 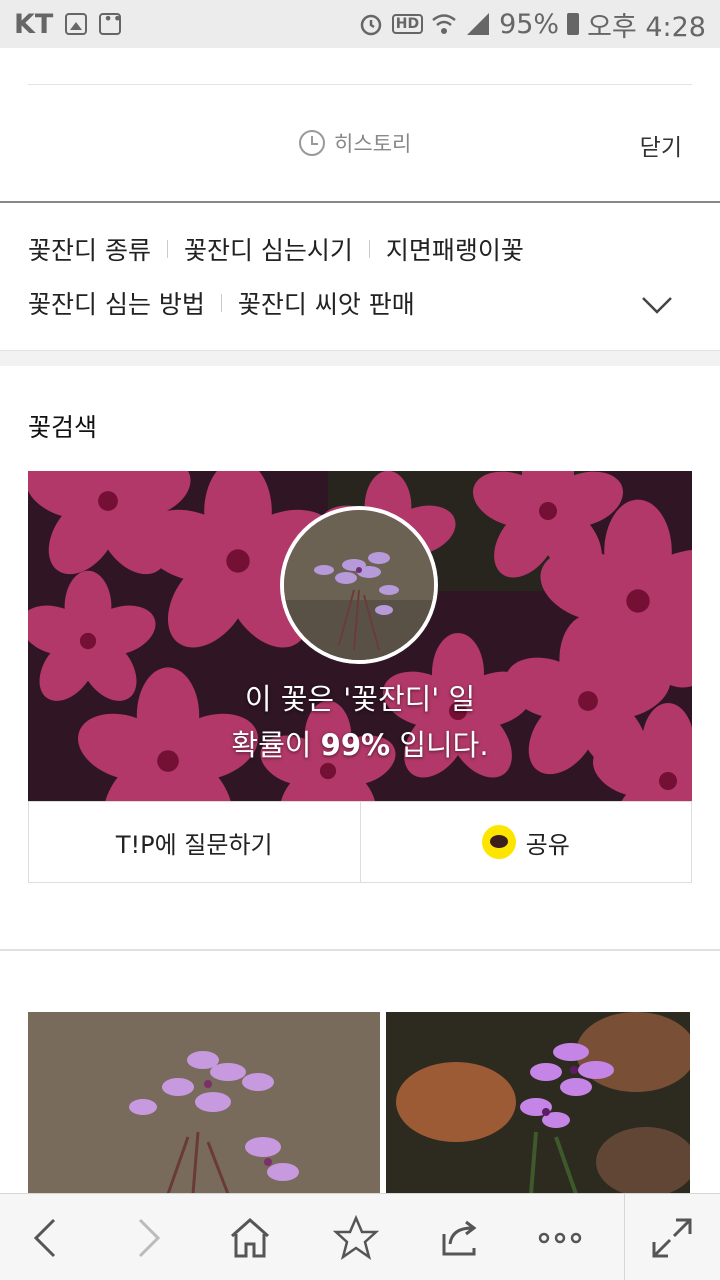 What do you see at coordinates (373, 144) in the screenshot?
I see `history-label: 히스토리` at bounding box center [373, 144].